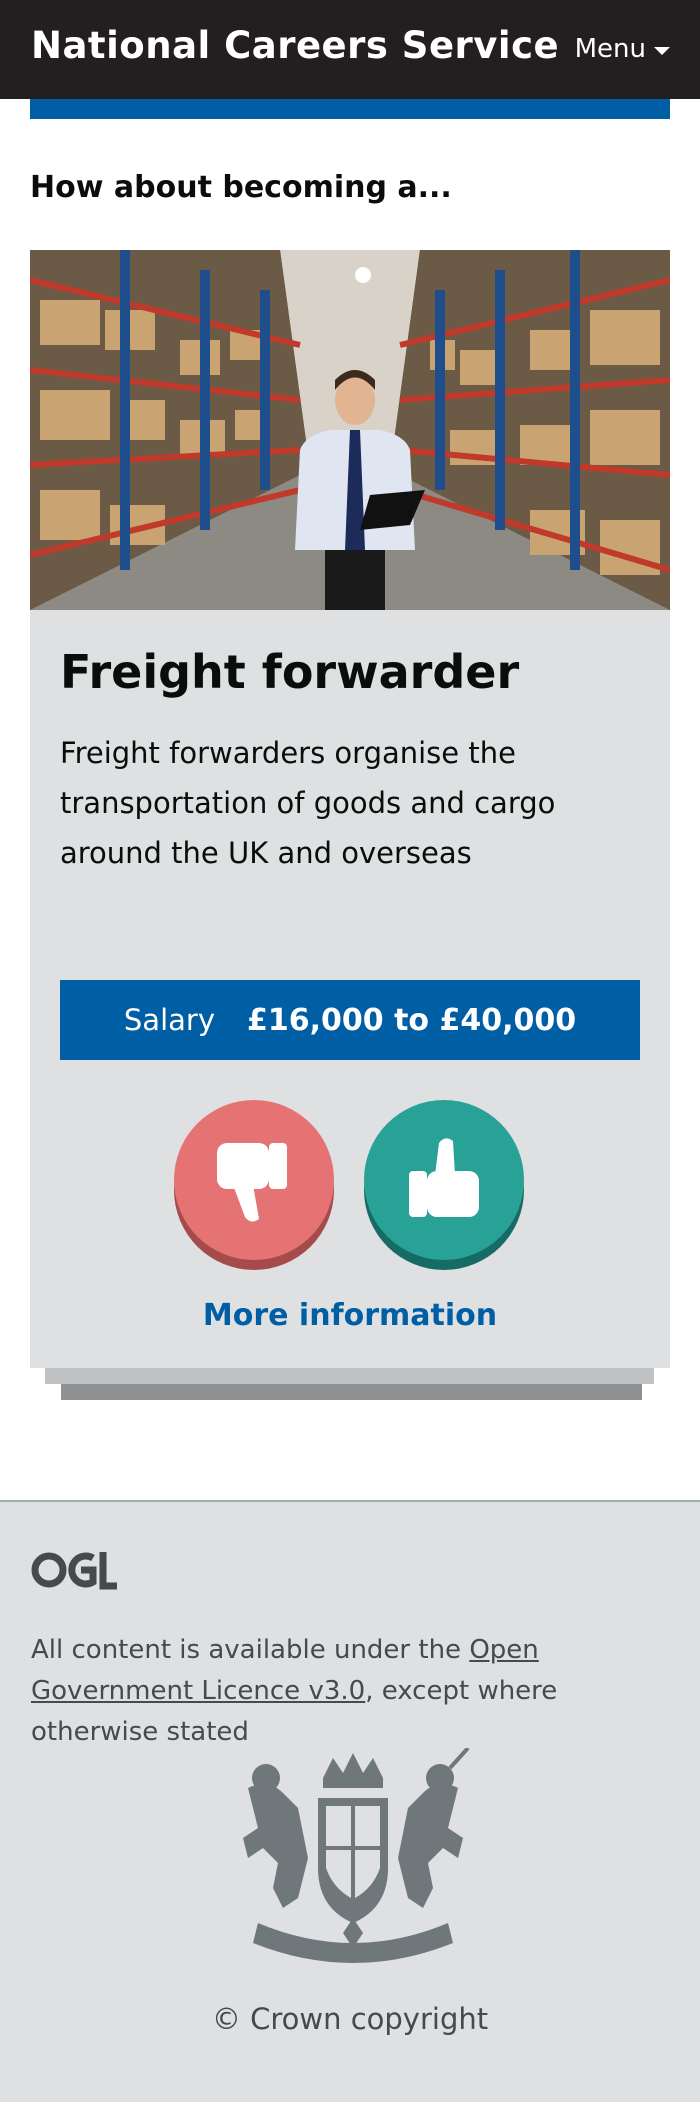 This screenshot has height=2102, width=700. I want to click on copyright-text: © Crown copyright, so click(350, 2019).